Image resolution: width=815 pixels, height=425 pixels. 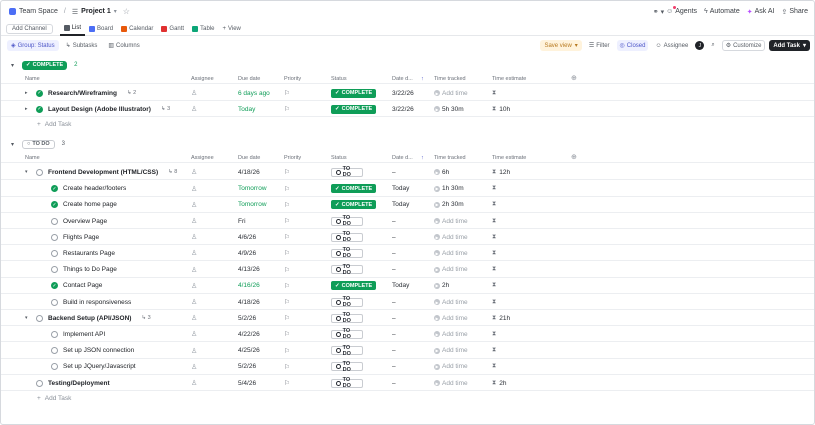 I want to click on task-name: Create header/footers, so click(x=94, y=188).